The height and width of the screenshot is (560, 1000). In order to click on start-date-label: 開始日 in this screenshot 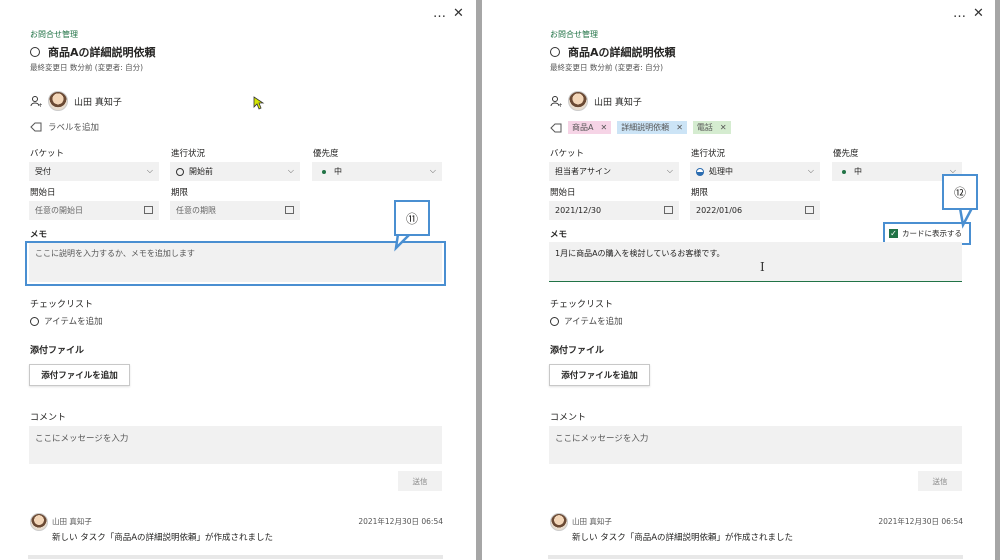, I will do `click(563, 193)`.